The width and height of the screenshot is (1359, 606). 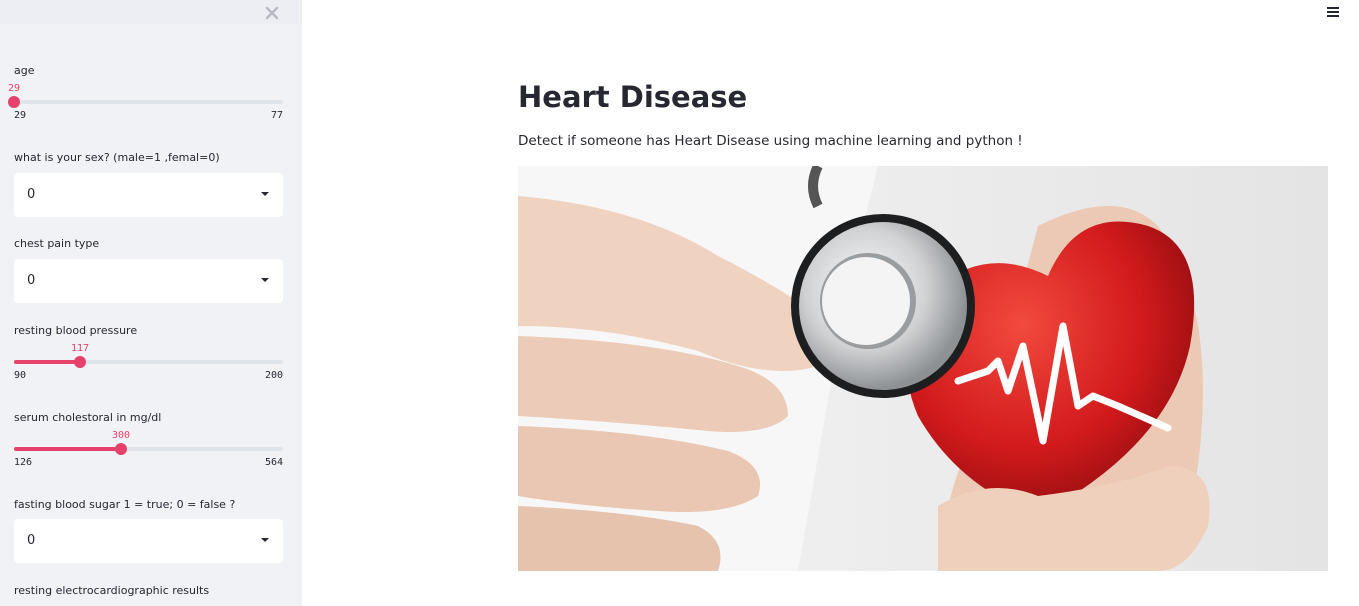 What do you see at coordinates (20, 115) in the screenshot?
I see `slider-min: 29` at bounding box center [20, 115].